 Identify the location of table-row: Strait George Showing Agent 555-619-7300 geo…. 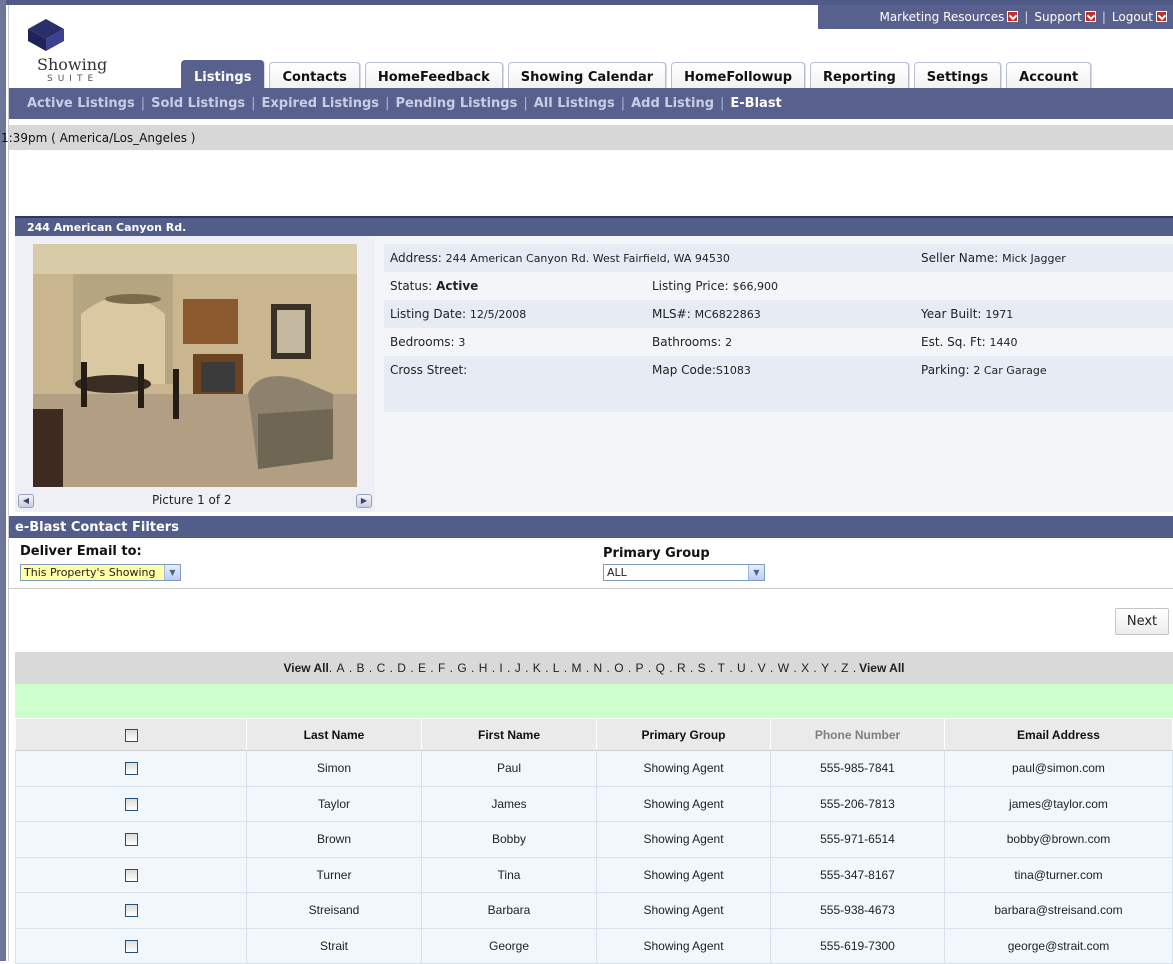
(594, 945).